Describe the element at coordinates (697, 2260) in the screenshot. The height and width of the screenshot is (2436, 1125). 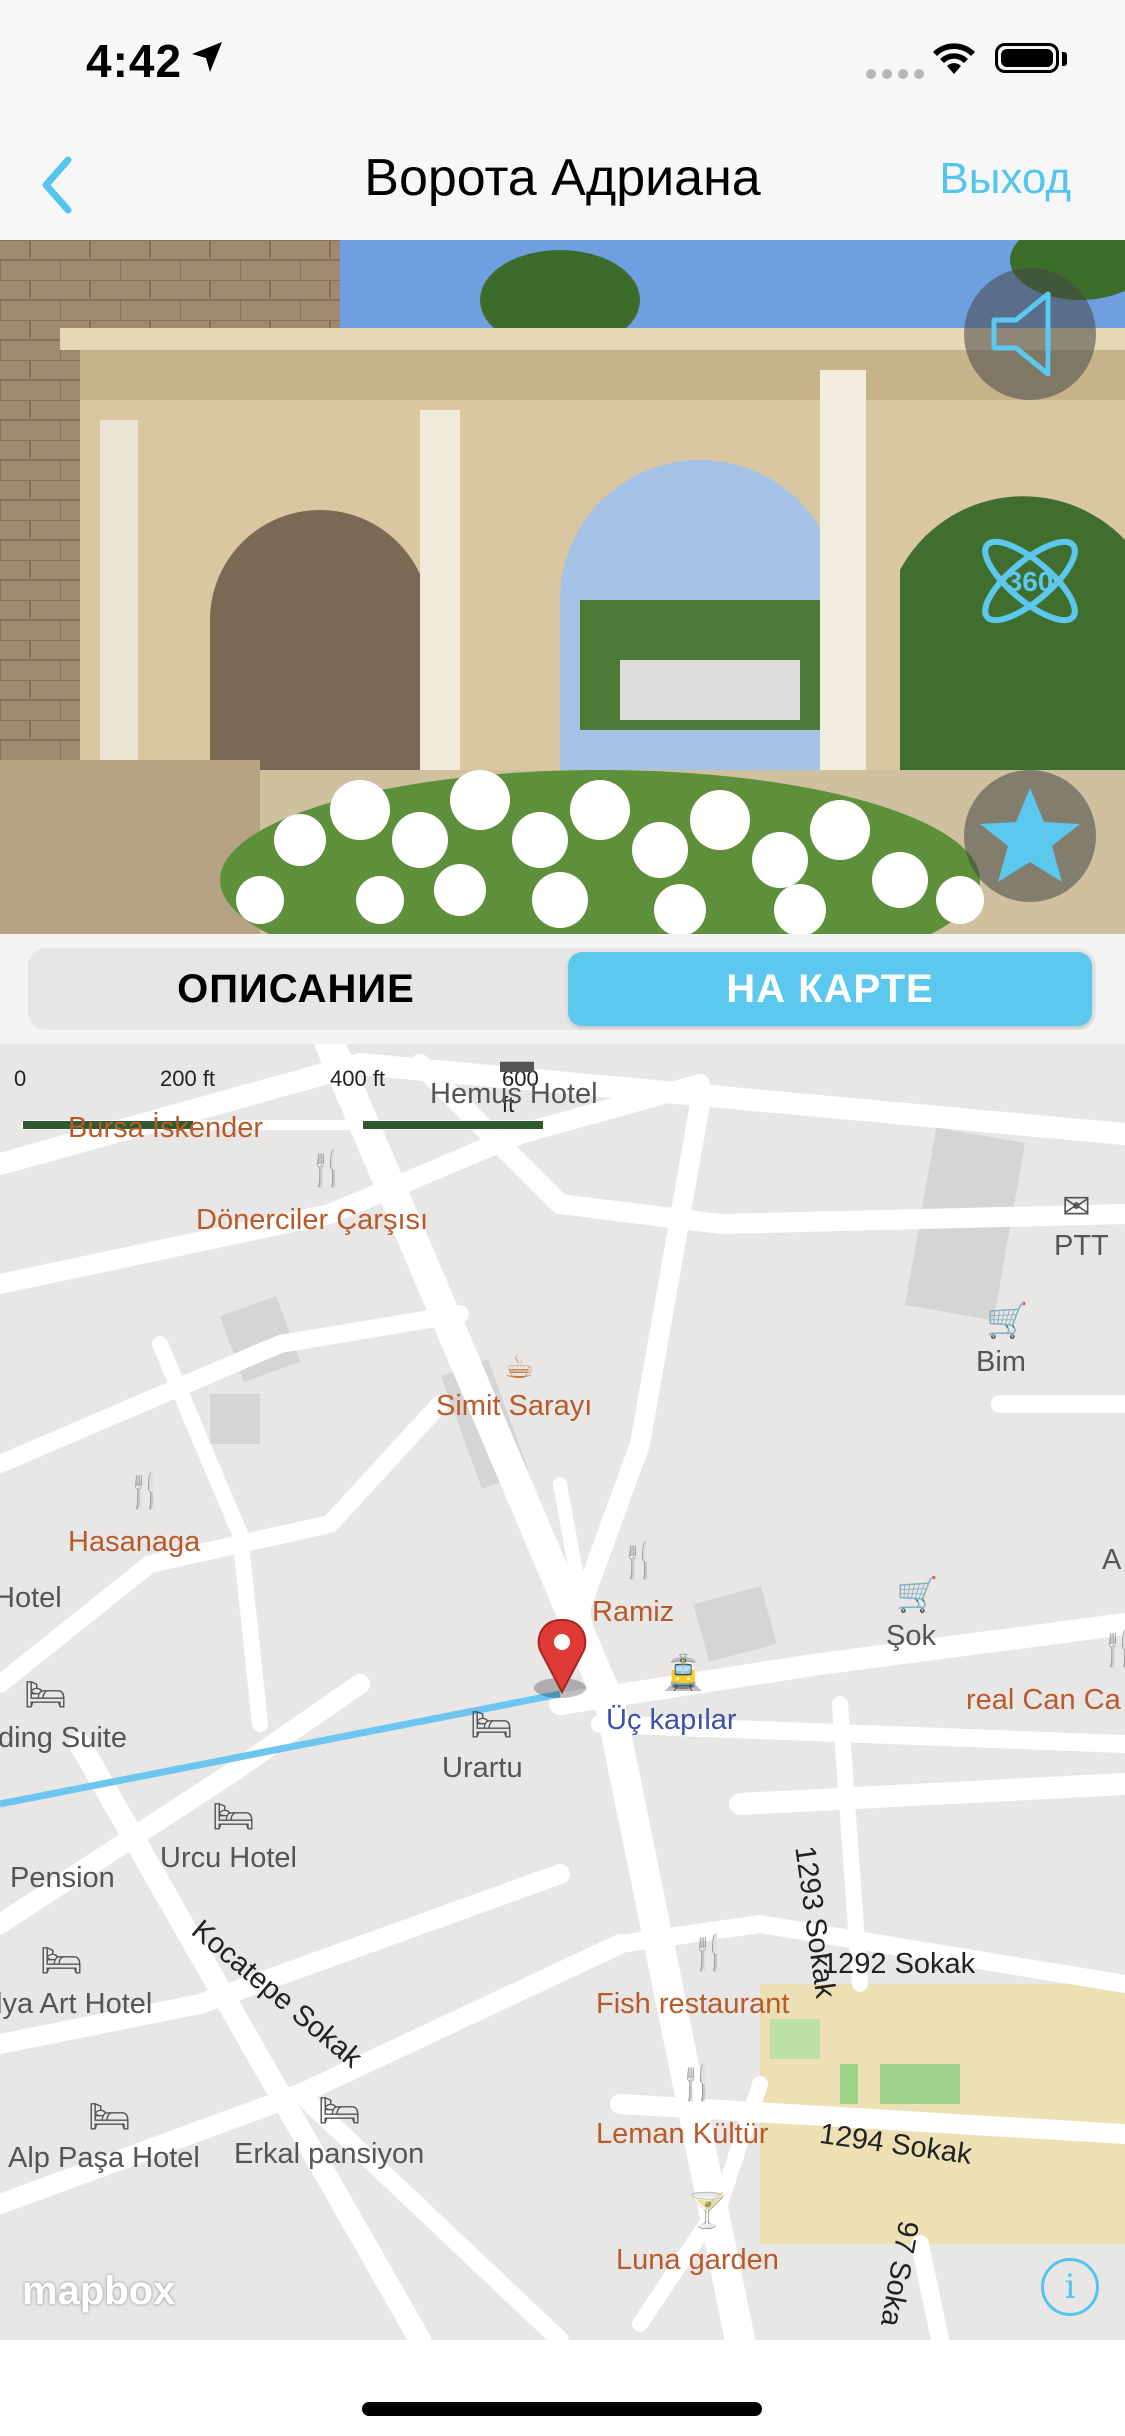
I see `label-luna: Luna garden` at that location.